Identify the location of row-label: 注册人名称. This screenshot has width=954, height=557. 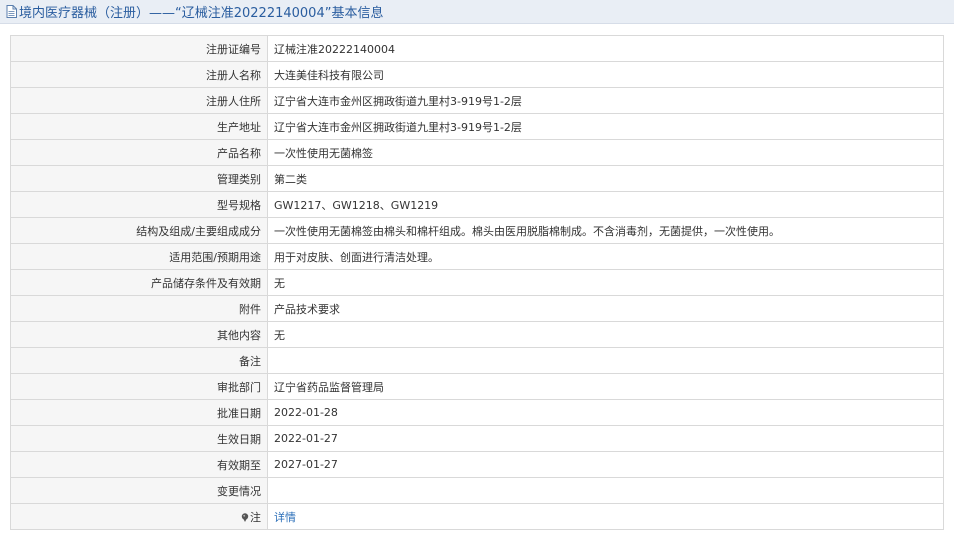
(139, 74).